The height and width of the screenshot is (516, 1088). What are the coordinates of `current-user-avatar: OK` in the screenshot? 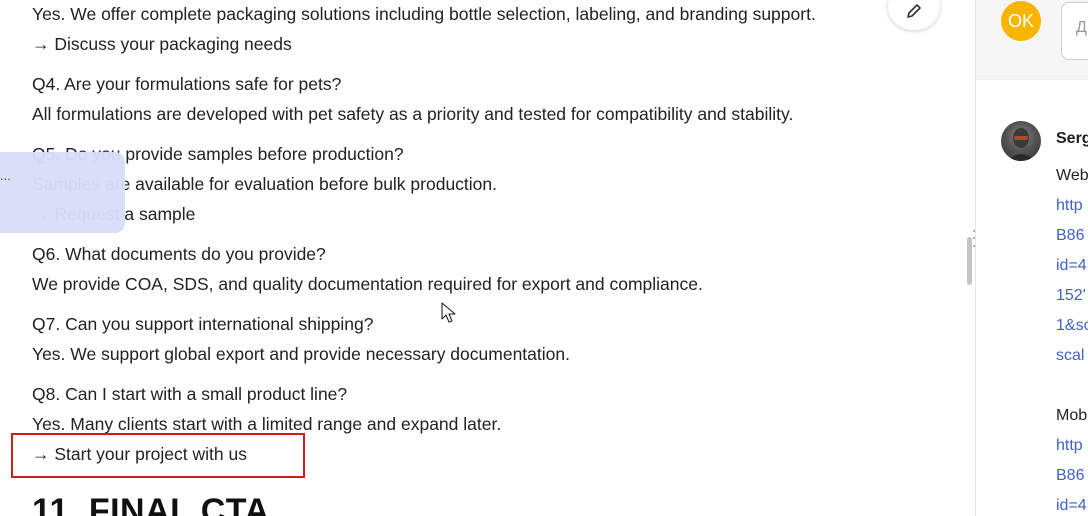 It's located at (1021, 21).